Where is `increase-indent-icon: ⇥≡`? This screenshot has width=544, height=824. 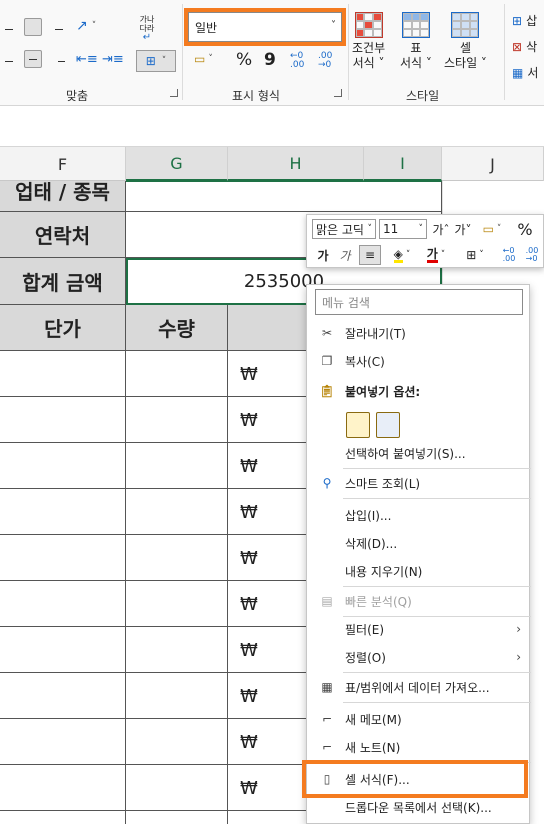
increase-indent-icon: ⇥≡ is located at coordinates (113, 59).